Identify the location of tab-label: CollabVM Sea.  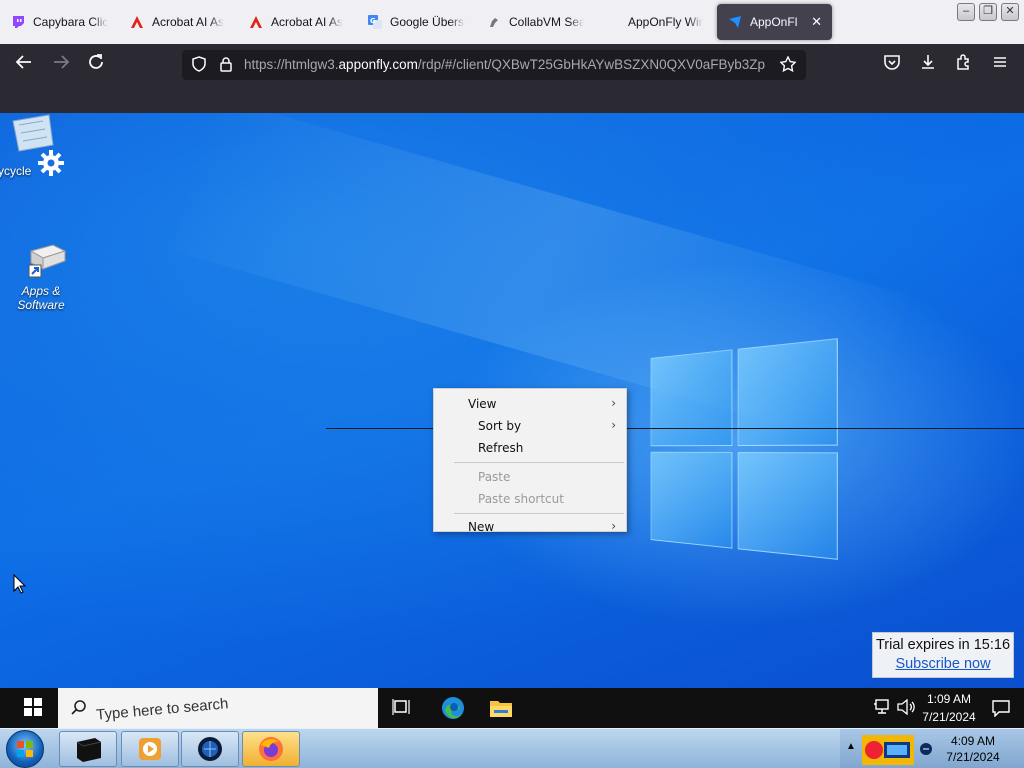
(546, 22).